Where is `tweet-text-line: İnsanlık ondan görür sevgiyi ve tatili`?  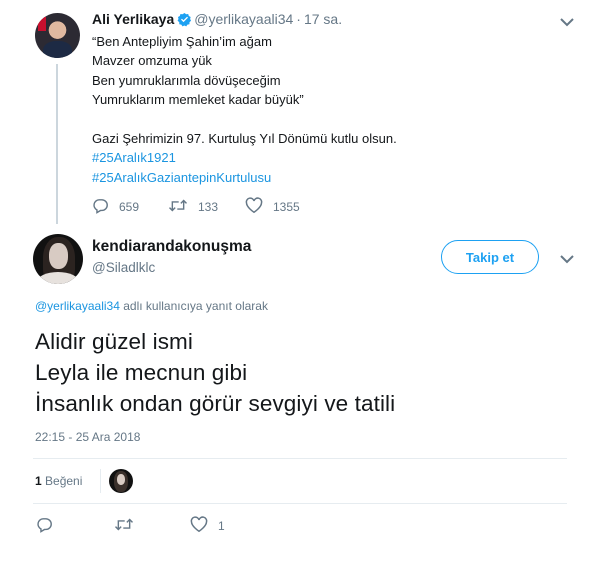 tweet-text-line: İnsanlık ondan görür sevgiyi ve tatili is located at coordinates (215, 403).